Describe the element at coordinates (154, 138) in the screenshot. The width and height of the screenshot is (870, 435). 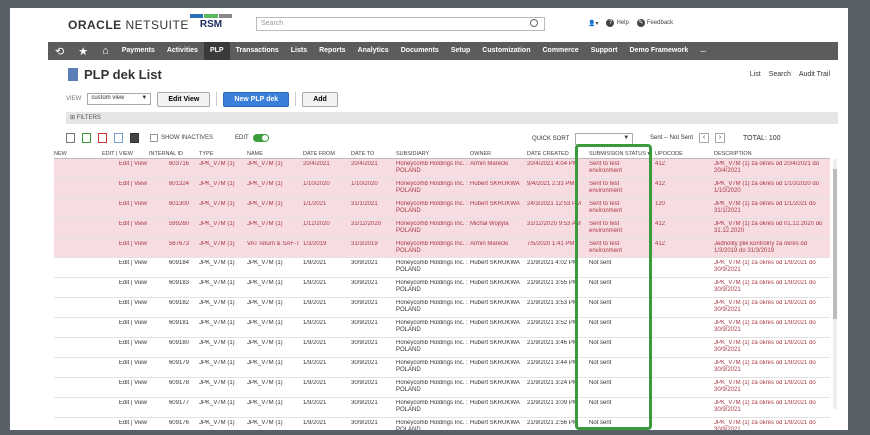
I see `show-inactives-checkbox` at that location.